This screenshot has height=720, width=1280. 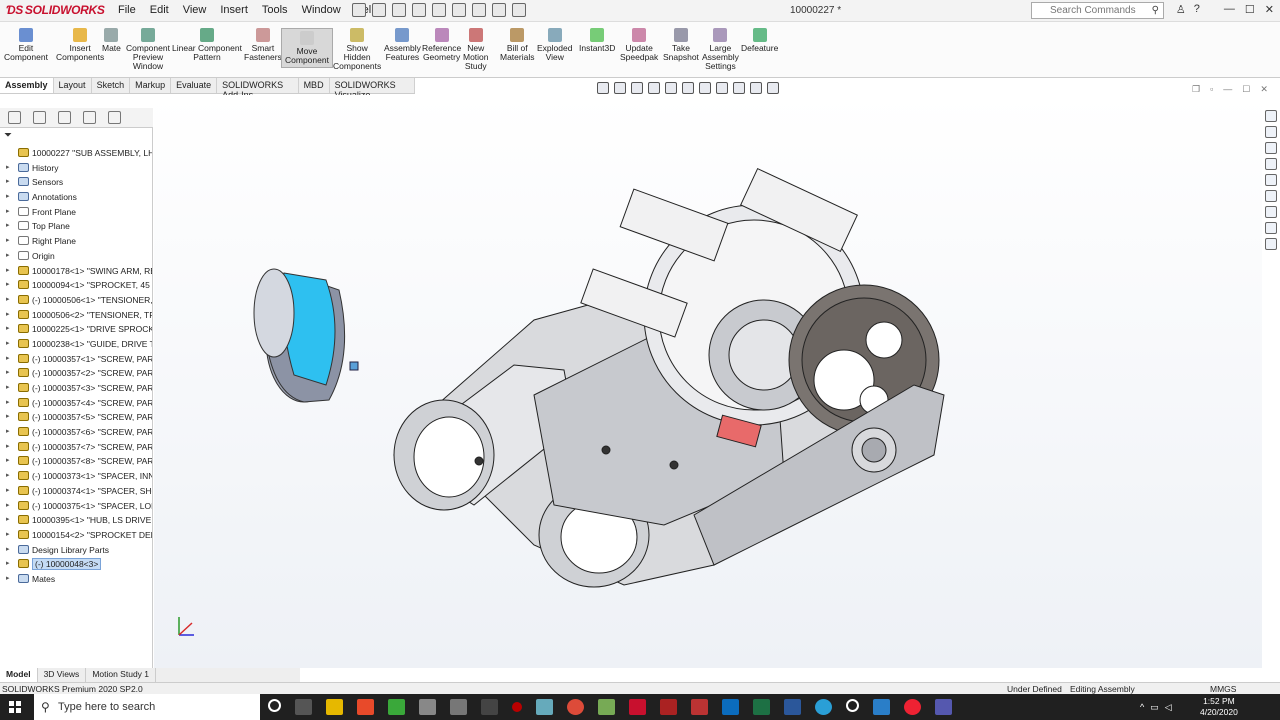 I want to click on app-green-icon, so click(x=396, y=707).